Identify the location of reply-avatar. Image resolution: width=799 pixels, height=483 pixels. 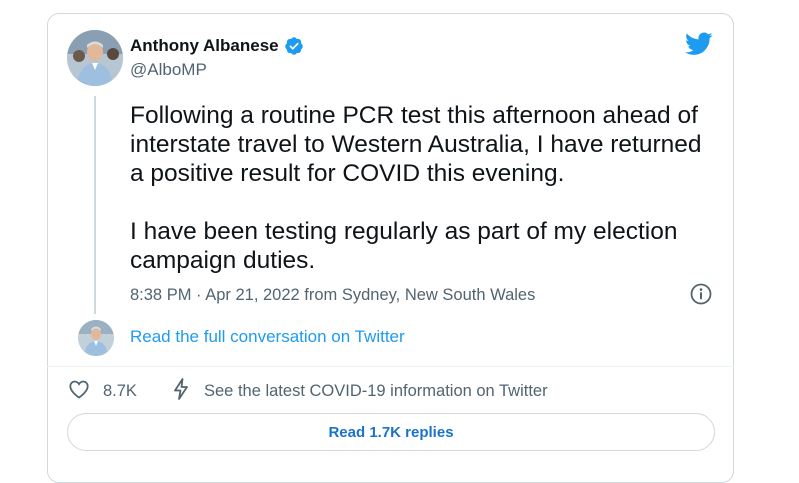
(96, 338).